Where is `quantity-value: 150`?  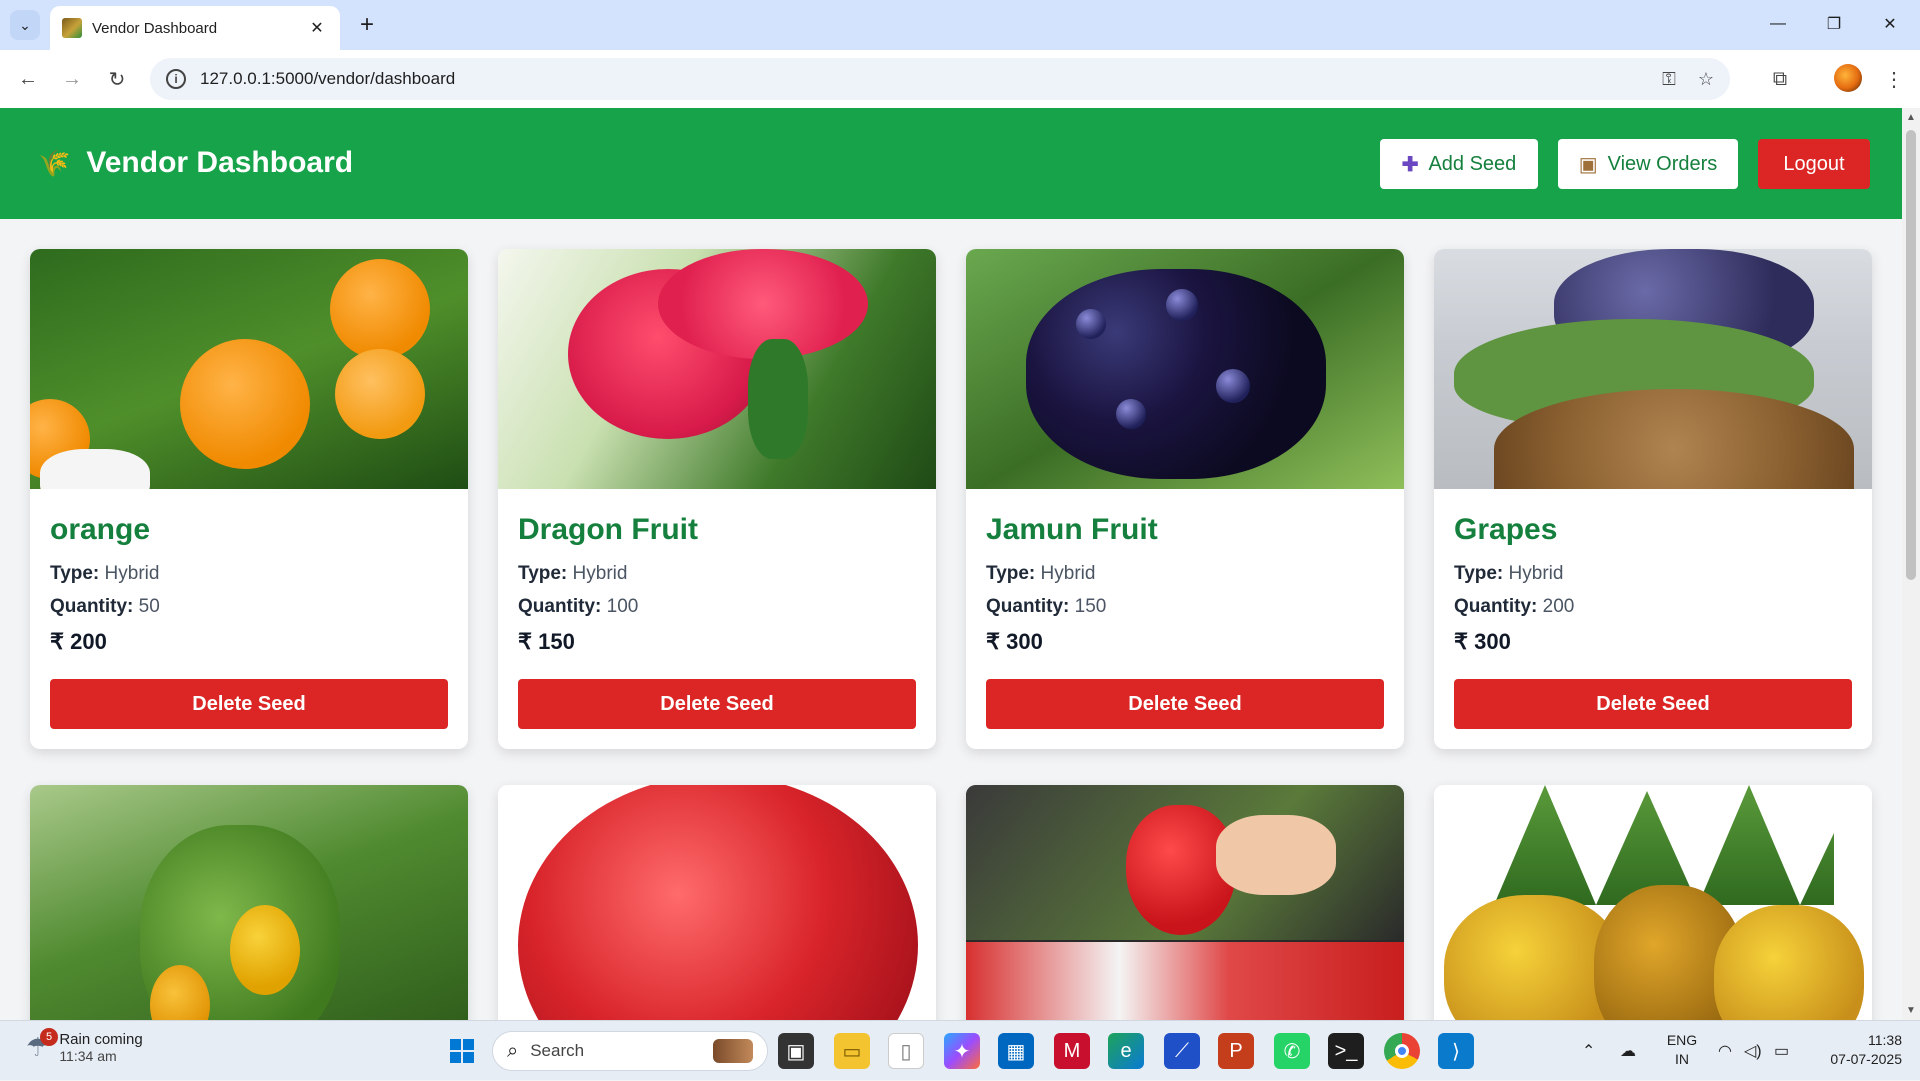
quantity-value: 150 is located at coordinates (1090, 606).